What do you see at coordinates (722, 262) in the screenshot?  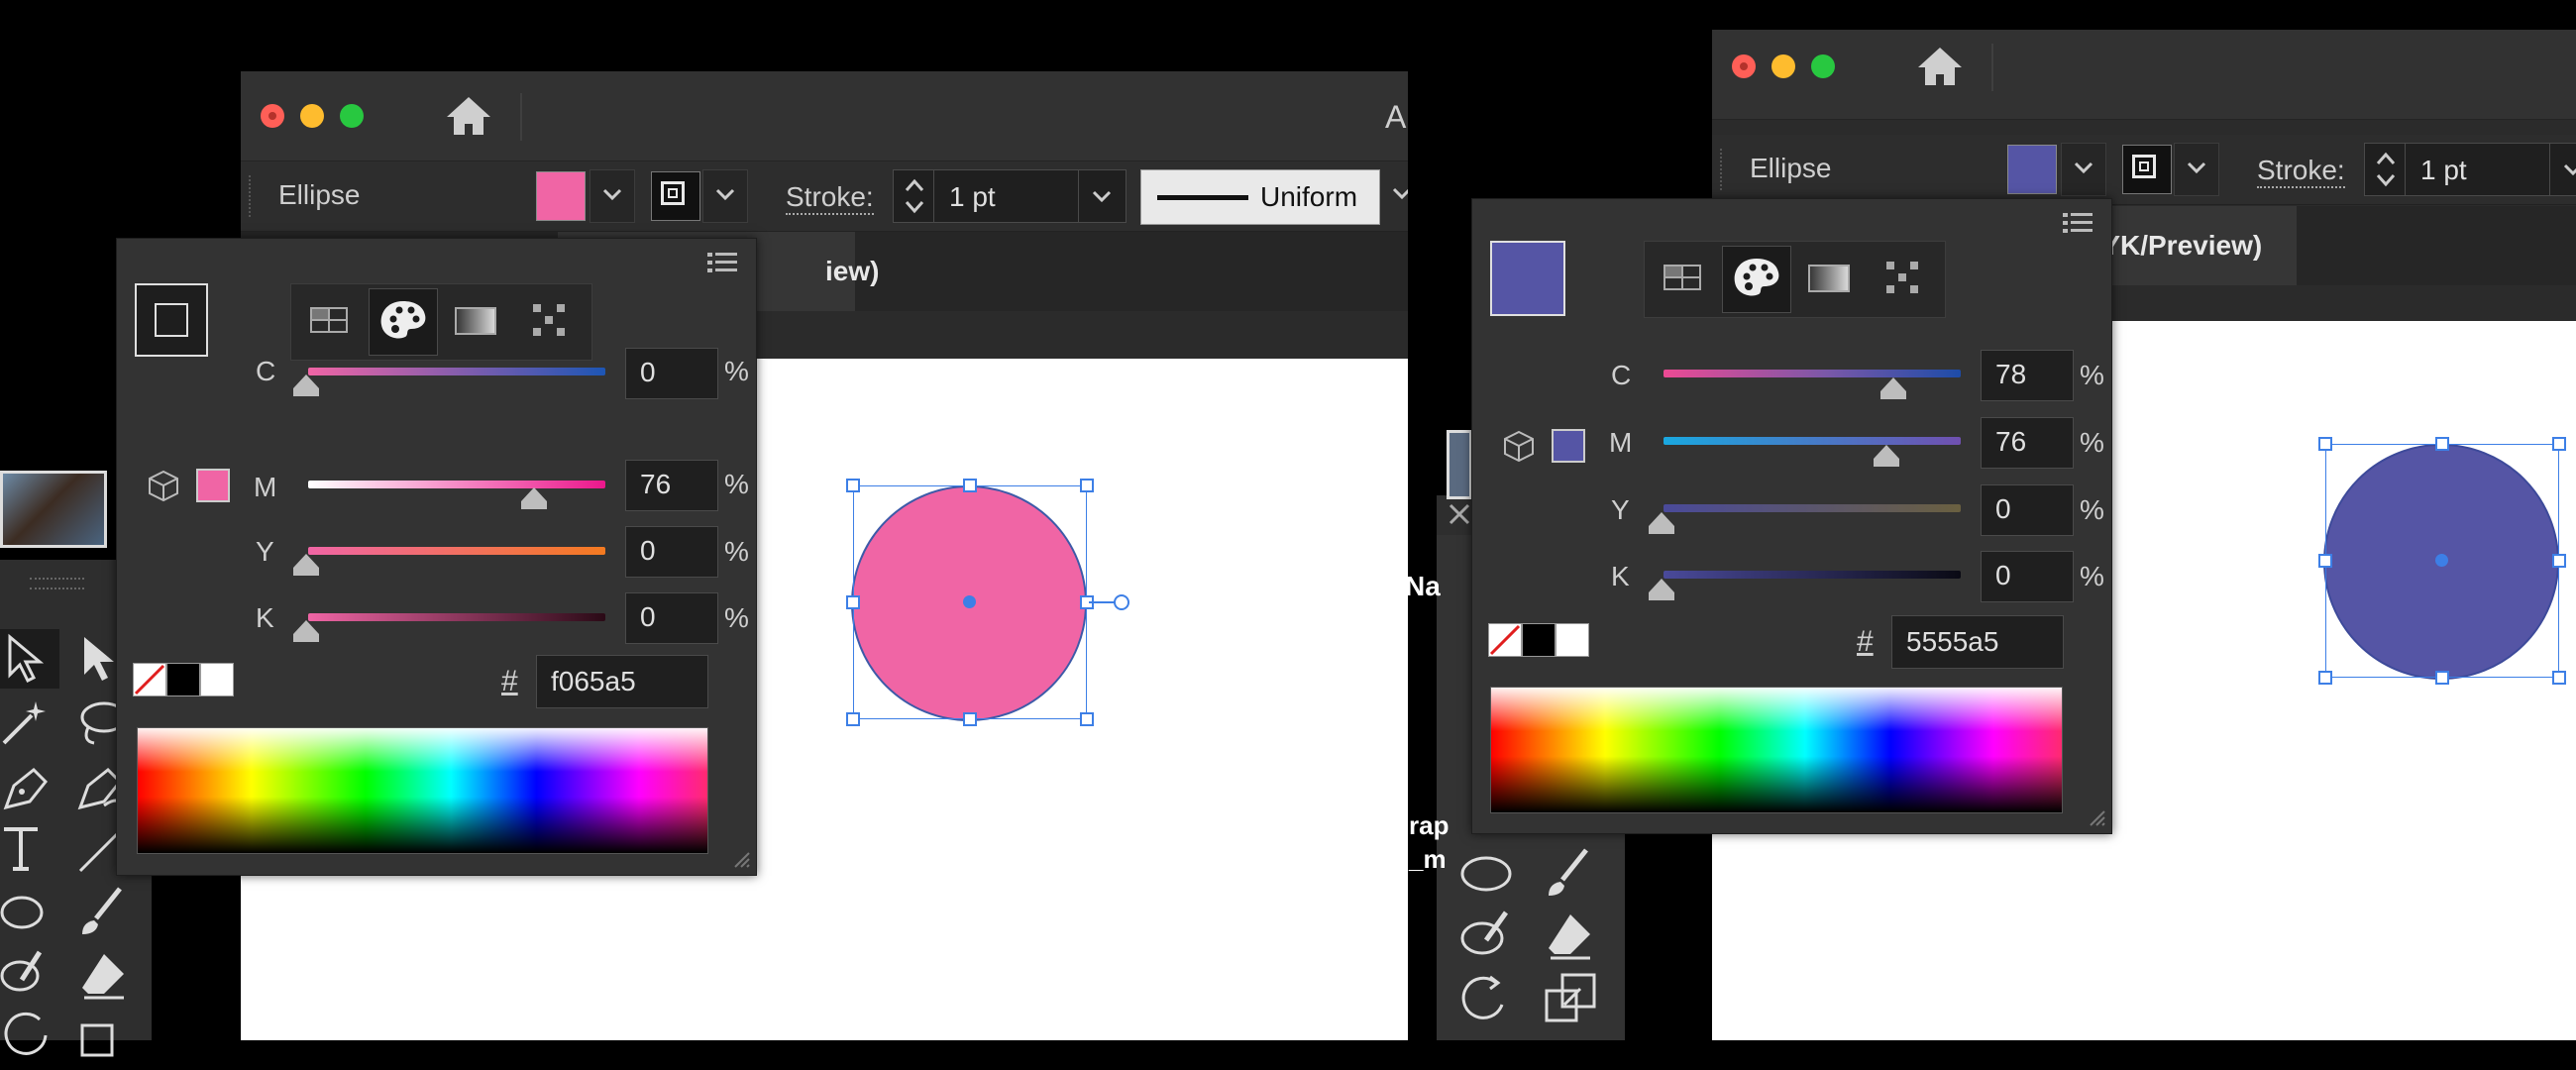 I see `panel-menu-icon` at bounding box center [722, 262].